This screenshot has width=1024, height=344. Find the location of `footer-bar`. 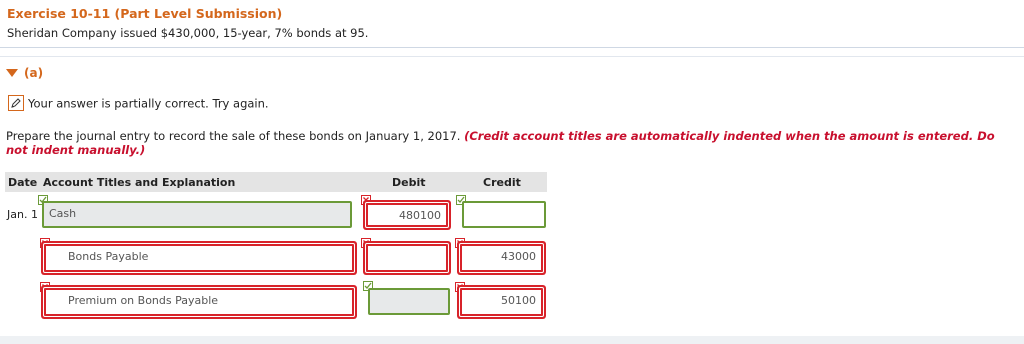

footer-bar is located at coordinates (512, 340).